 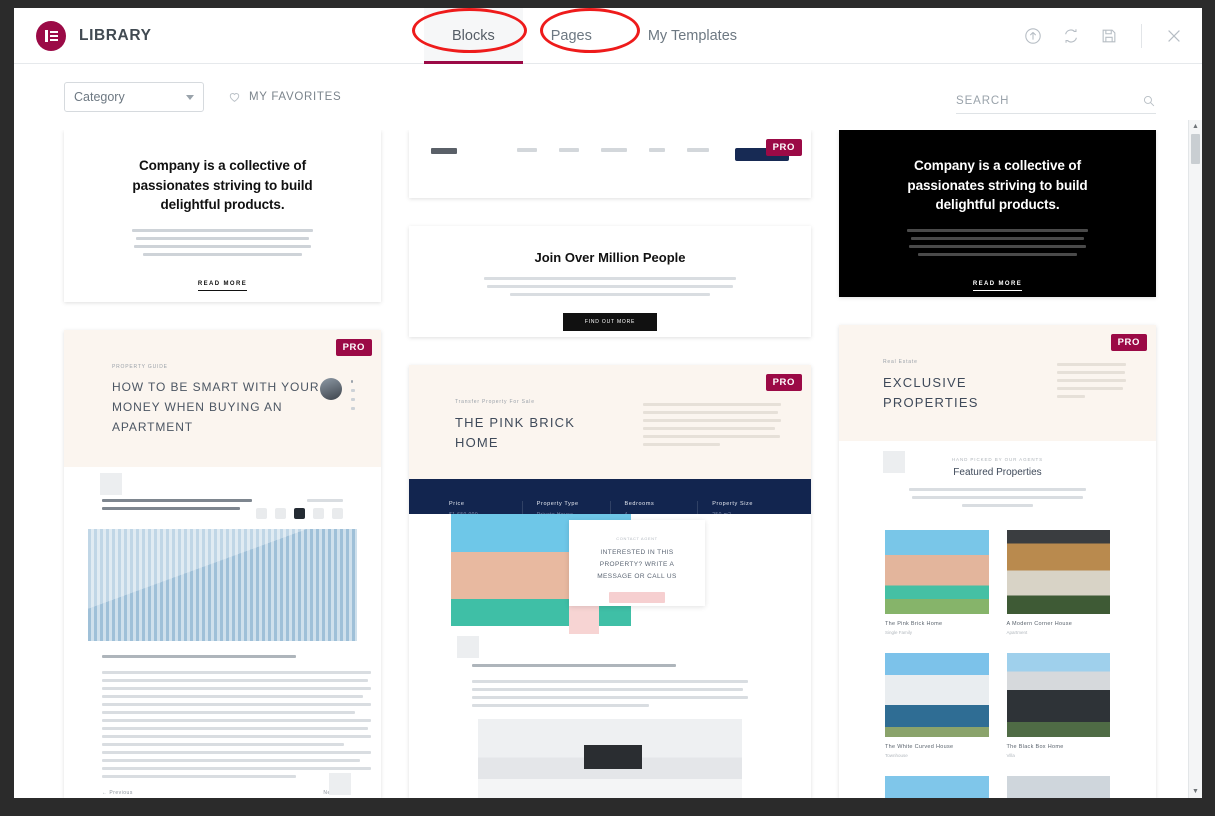 What do you see at coordinates (1010, 755) in the screenshot?
I see `property-card-type: Villa` at bounding box center [1010, 755].